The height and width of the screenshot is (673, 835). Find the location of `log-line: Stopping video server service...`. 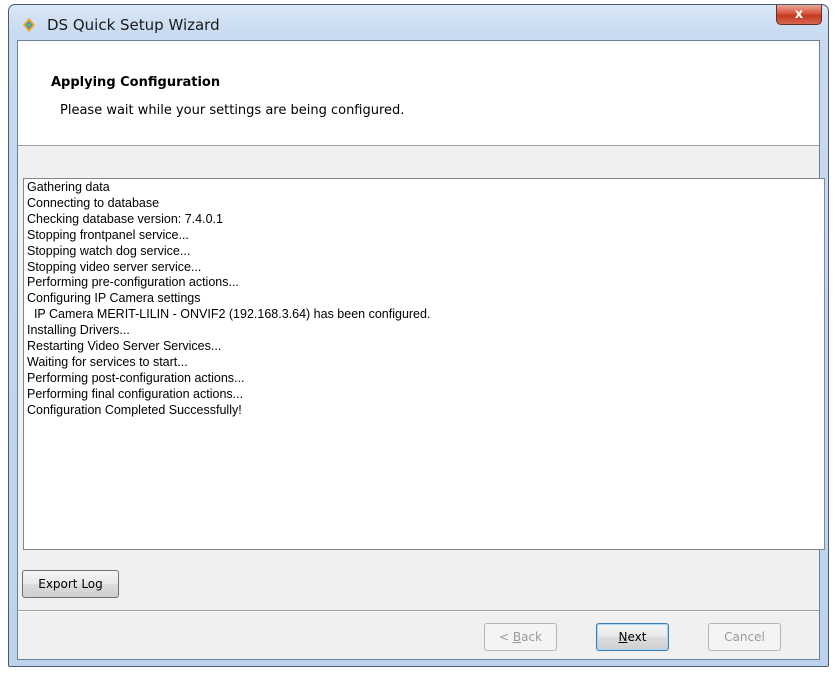

log-line: Stopping video server service... is located at coordinates (114, 266).